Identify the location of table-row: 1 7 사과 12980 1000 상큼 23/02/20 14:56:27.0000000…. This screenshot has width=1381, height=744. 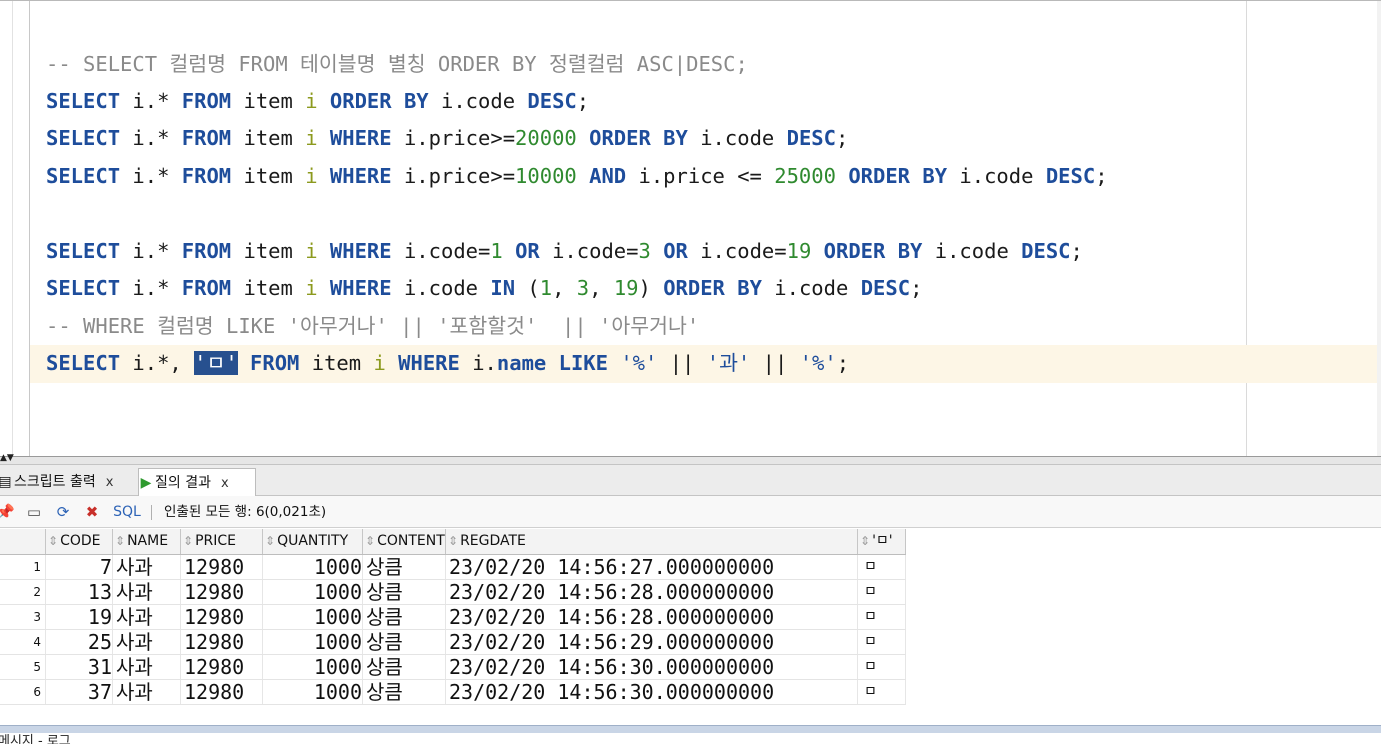
(453, 567).